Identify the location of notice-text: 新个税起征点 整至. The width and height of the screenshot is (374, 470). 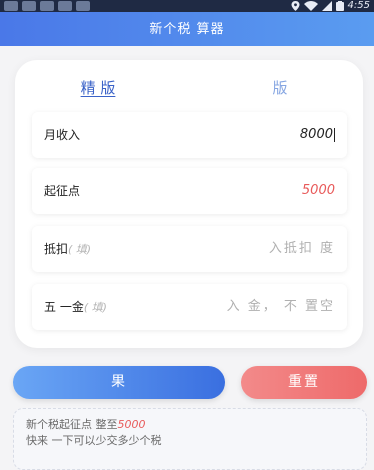
(72, 424).